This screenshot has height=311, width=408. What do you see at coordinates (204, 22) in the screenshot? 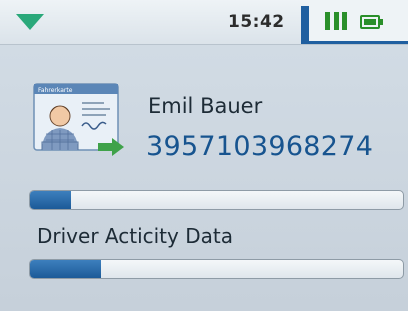
I see `status-bar: 15:42` at bounding box center [204, 22].